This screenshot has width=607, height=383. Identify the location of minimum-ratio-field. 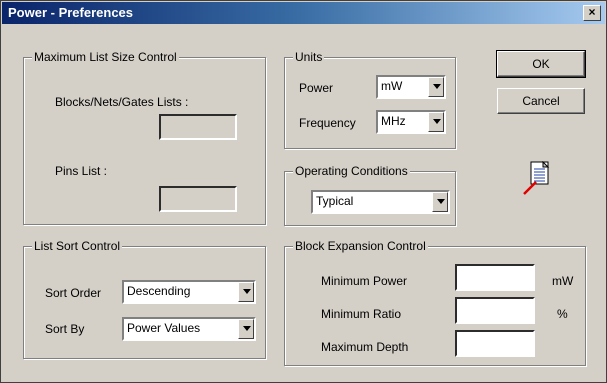
(495, 310).